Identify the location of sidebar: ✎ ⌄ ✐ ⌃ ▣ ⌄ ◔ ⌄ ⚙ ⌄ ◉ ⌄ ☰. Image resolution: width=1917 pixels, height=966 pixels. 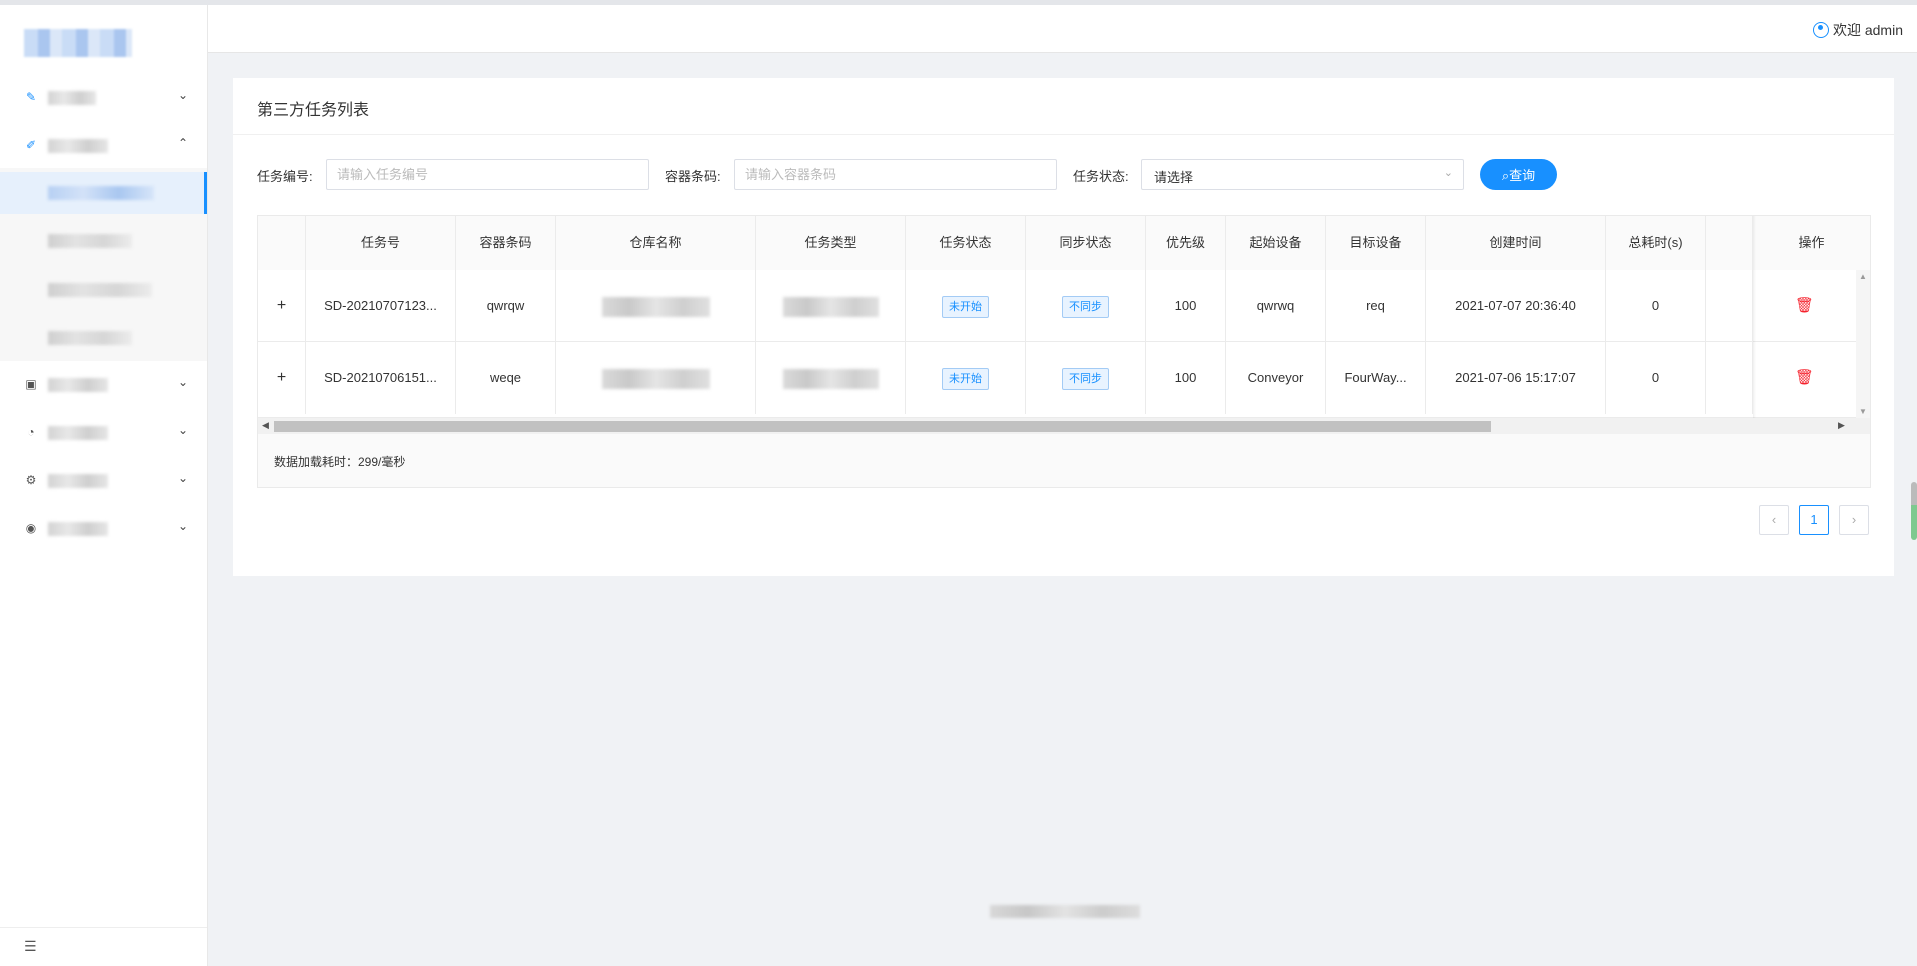
(104, 485).